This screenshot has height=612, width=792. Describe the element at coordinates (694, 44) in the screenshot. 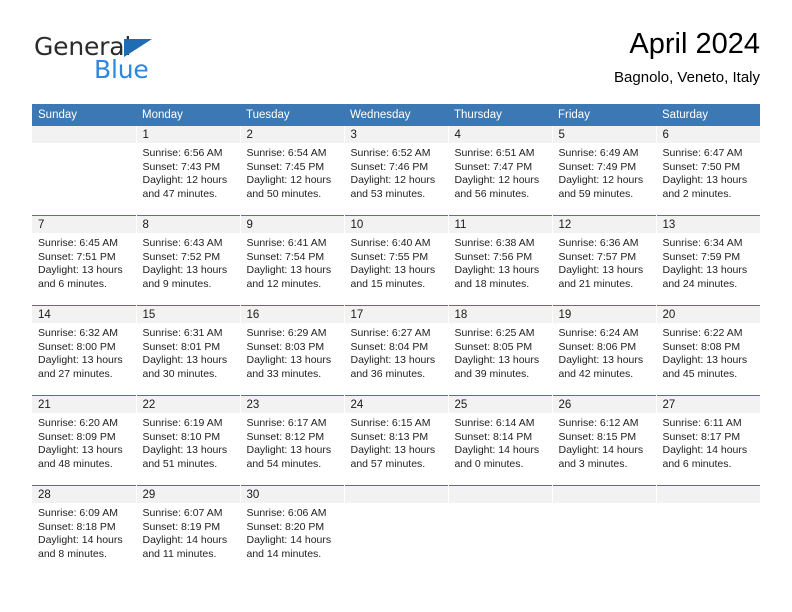

I see `page-title: April 2024` at that location.